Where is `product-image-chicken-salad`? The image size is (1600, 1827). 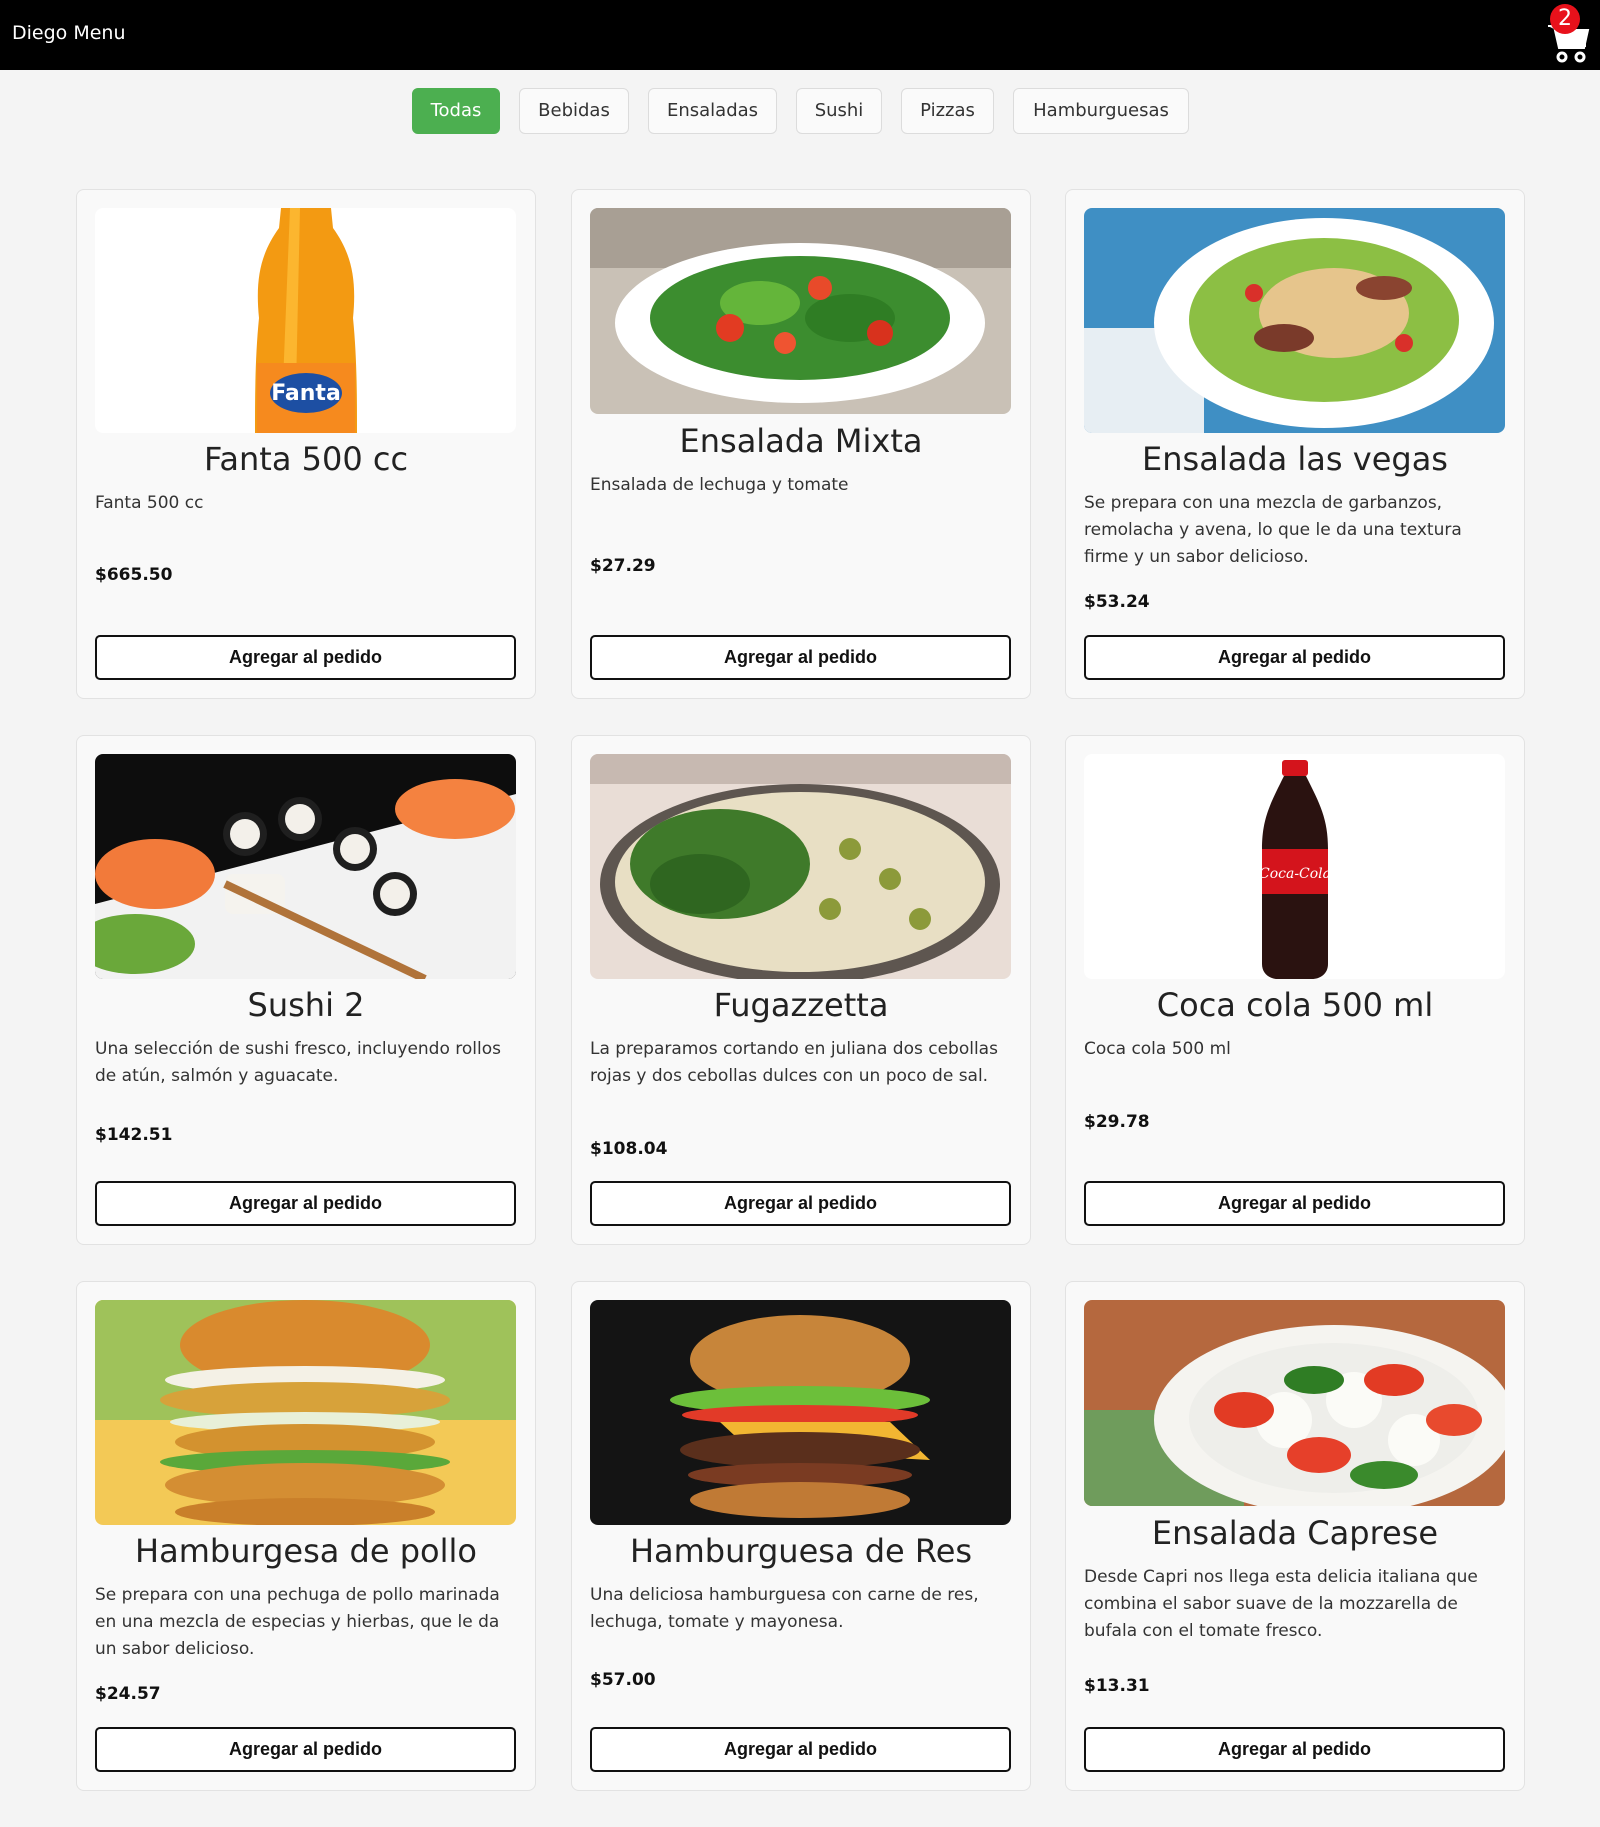
product-image-chicken-salad is located at coordinates (1294, 320).